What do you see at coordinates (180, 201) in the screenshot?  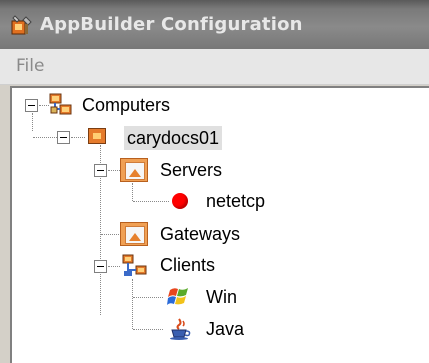 I see `red-status-dot-icon` at bounding box center [180, 201].